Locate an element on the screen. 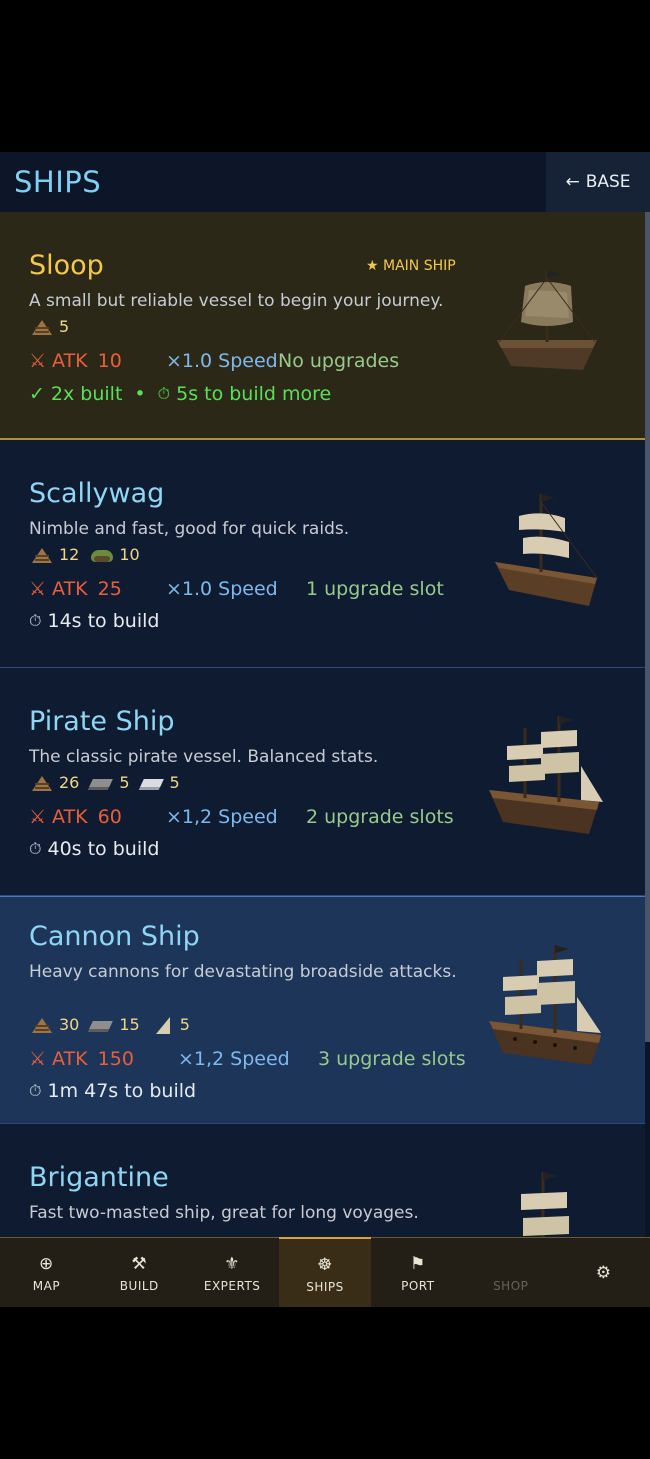 Image resolution: width=650 pixels, height=1459 pixels. resource-cost: 10 is located at coordinates (114, 554).